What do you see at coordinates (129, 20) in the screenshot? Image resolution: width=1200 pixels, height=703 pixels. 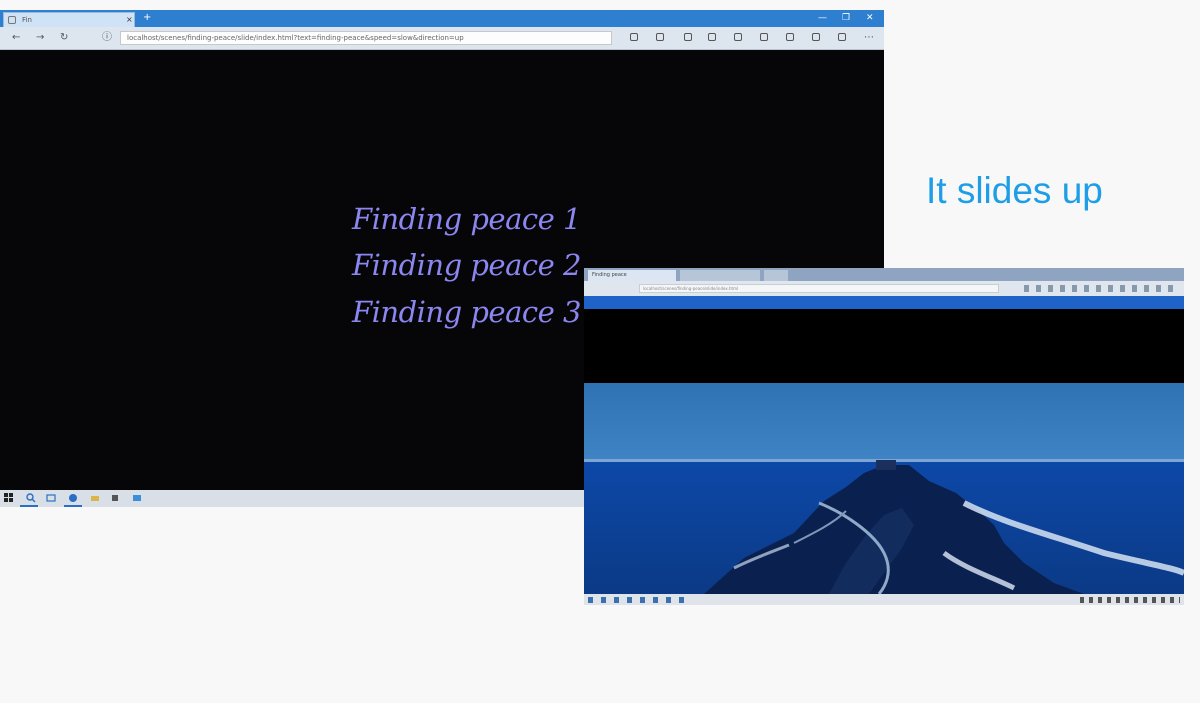 I see `close-tab-icon: ×` at bounding box center [129, 20].